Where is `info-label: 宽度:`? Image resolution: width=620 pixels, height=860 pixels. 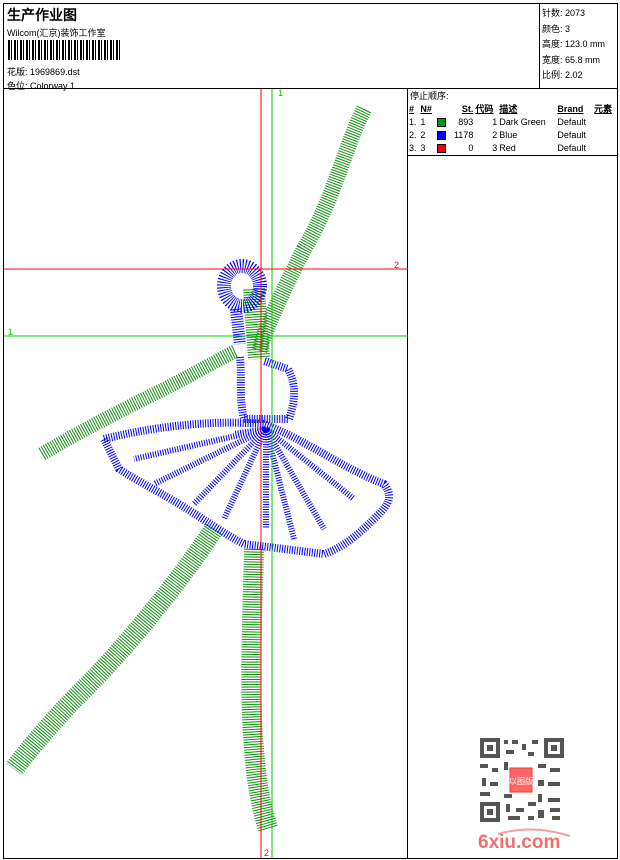 info-label: 宽度: is located at coordinates (552, 59).